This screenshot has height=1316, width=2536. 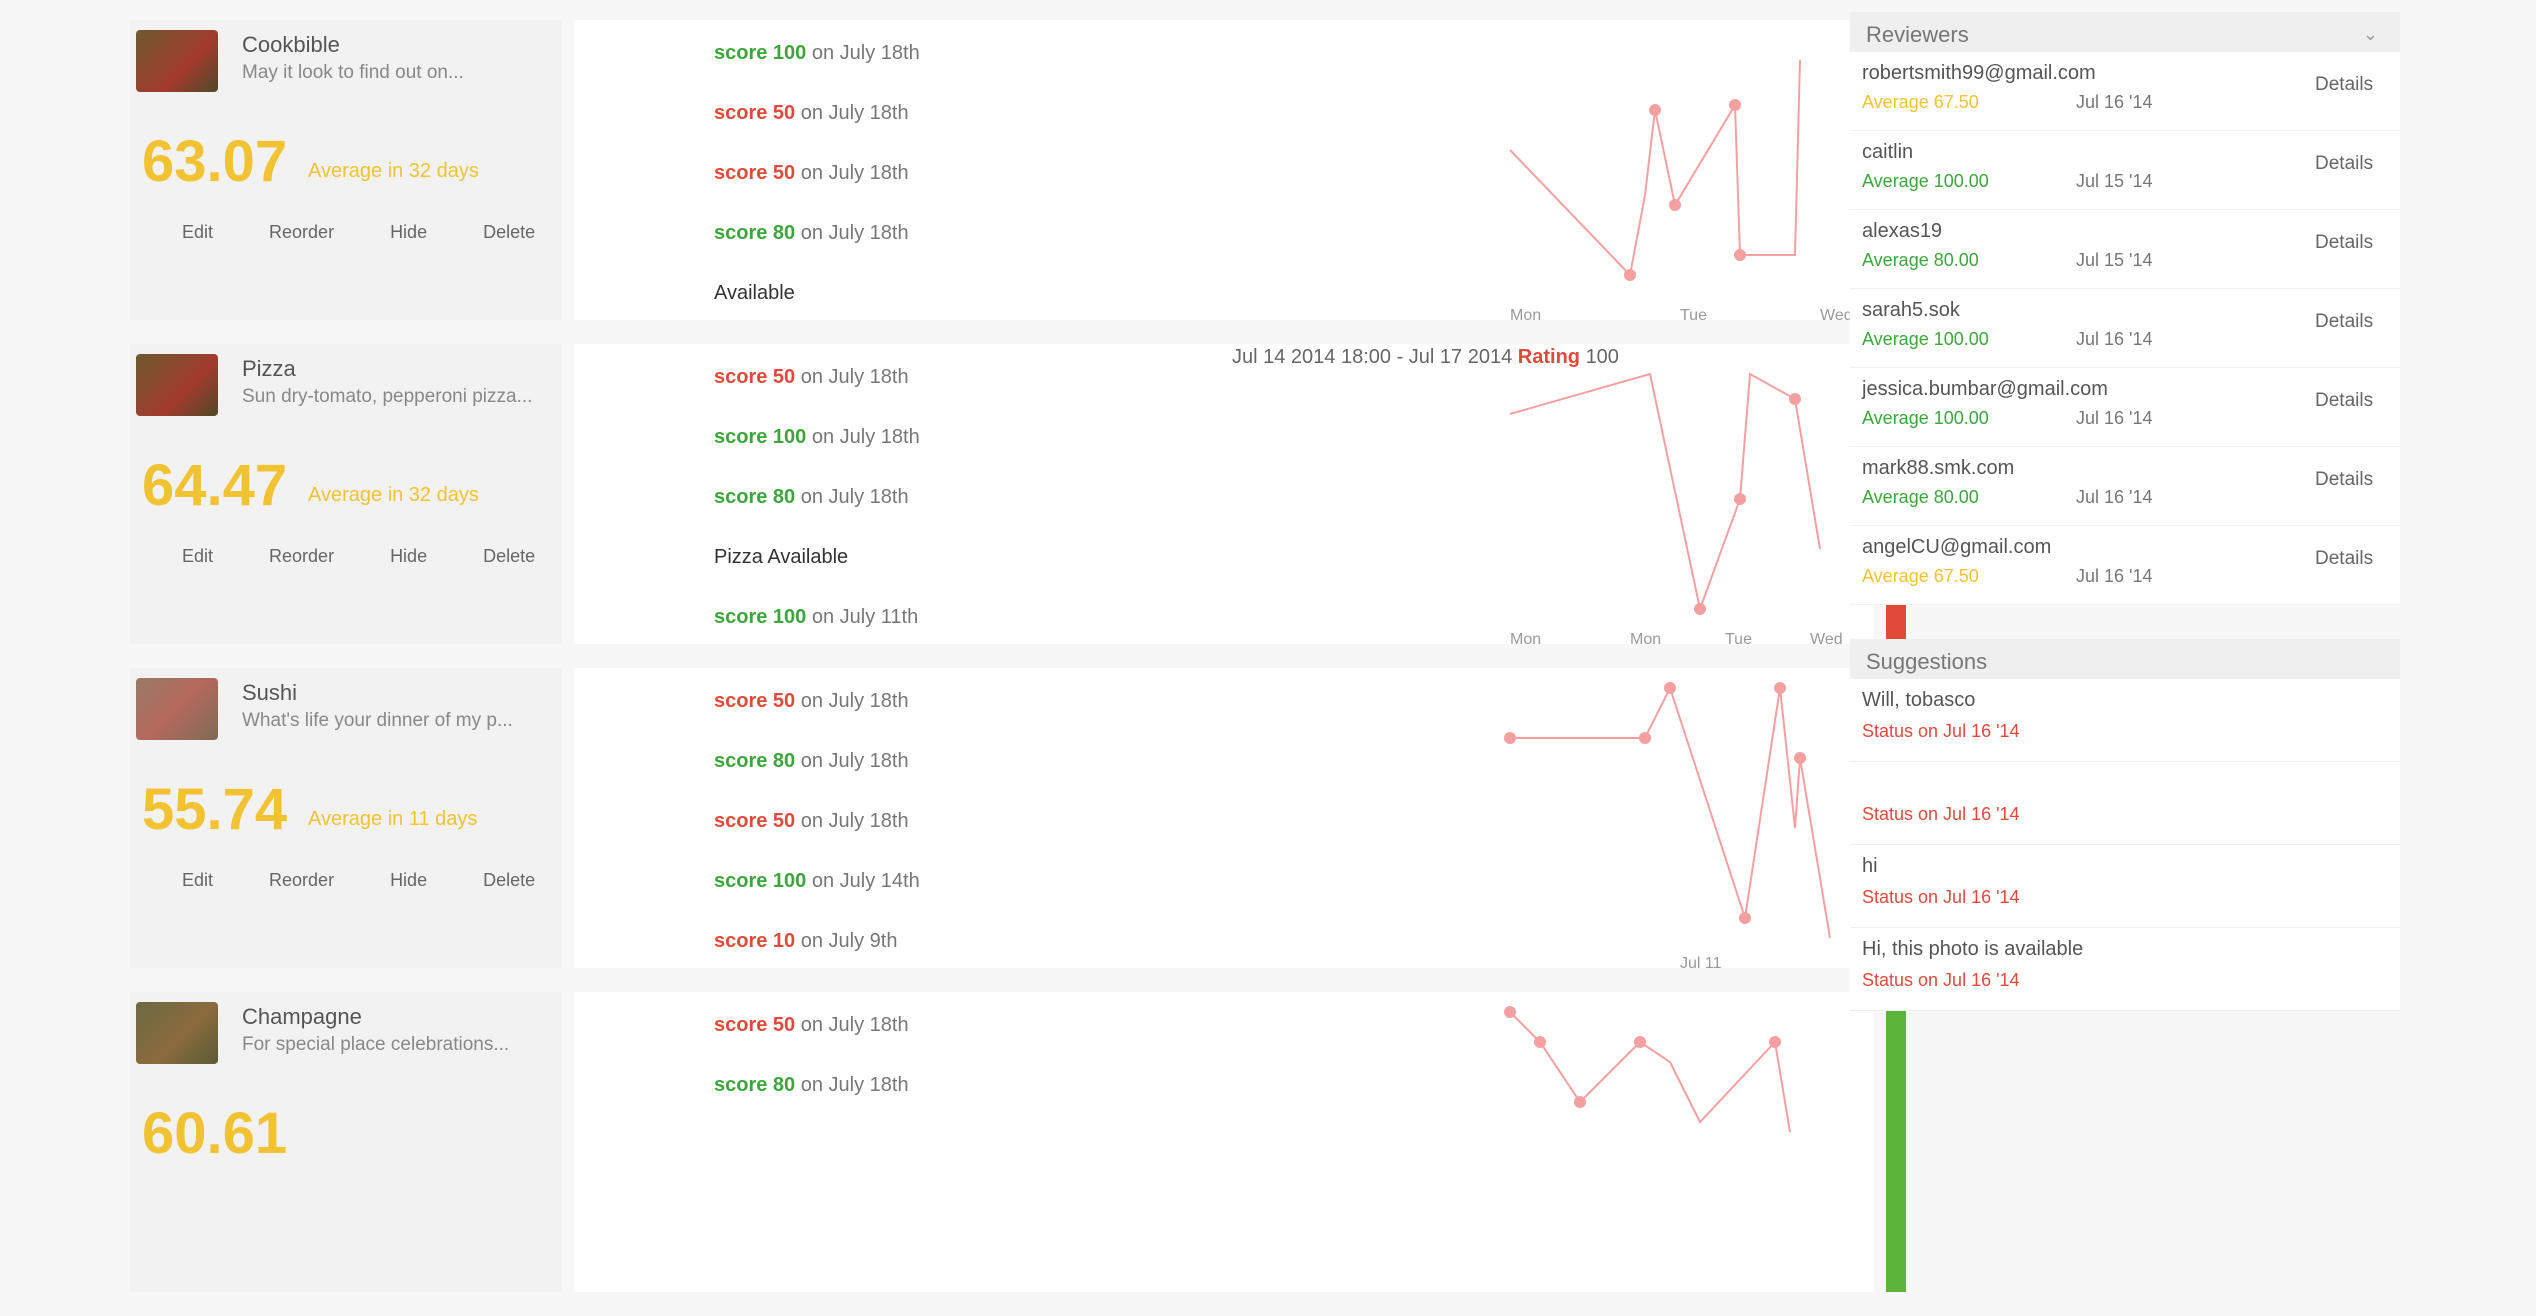 What do you see at coordinates (1920, 260) in the screenshot?
I see `reviewer-average: Average 80.00` at bounding box center [1920, 260].